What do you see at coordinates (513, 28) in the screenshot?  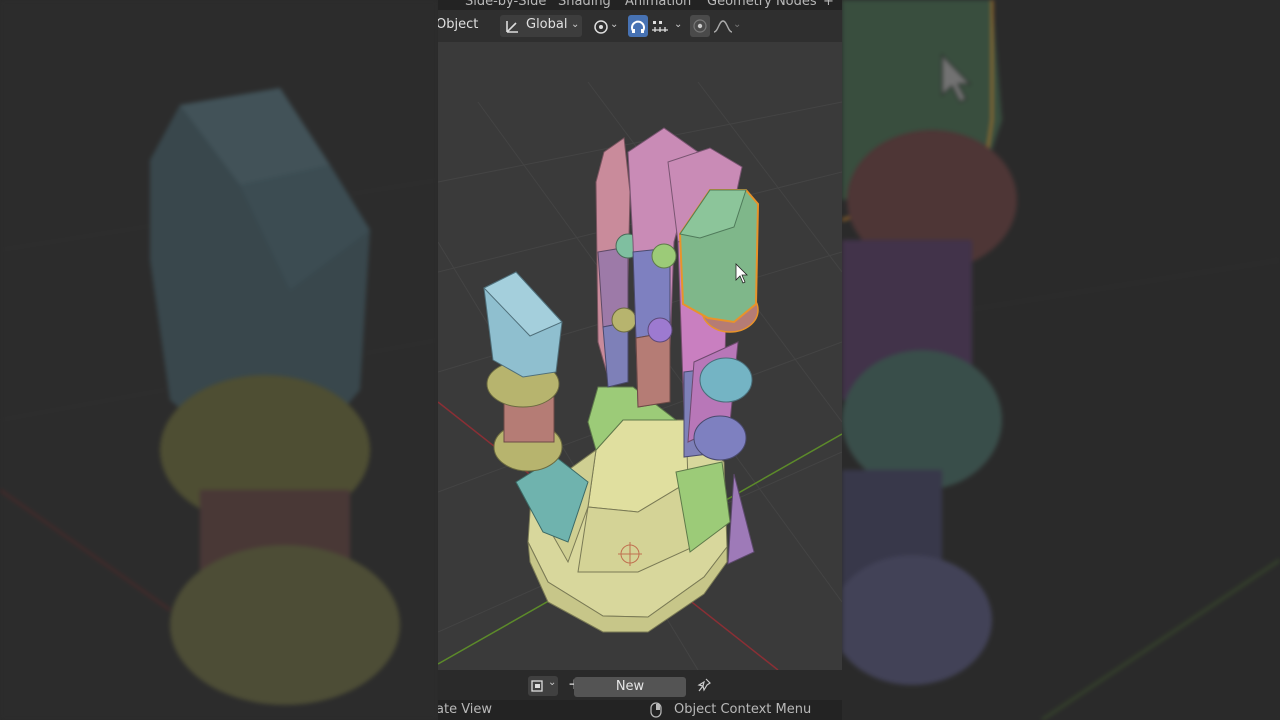 I see `transform-orientation-icon` at bounding box center [513, 28].